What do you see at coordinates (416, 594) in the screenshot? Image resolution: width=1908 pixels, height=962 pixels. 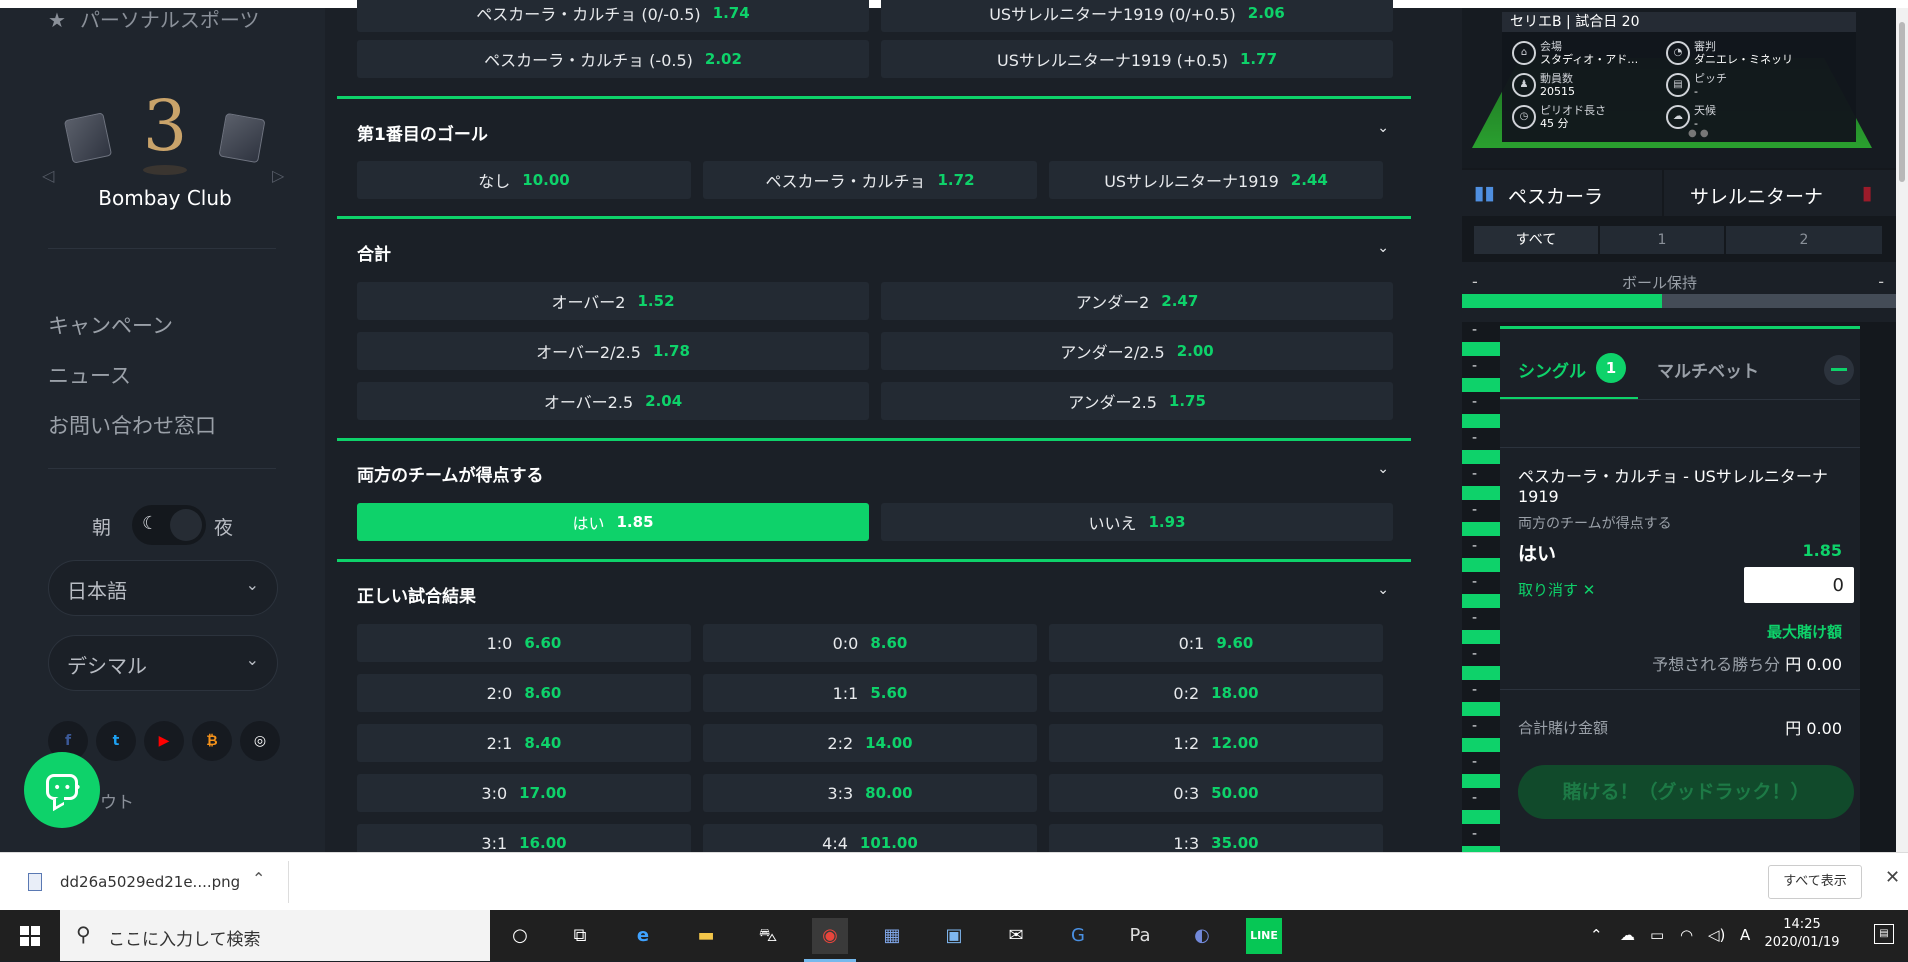 I see `market-title-correct-score: 正しい試合結果` at bounding box center [416, 594].